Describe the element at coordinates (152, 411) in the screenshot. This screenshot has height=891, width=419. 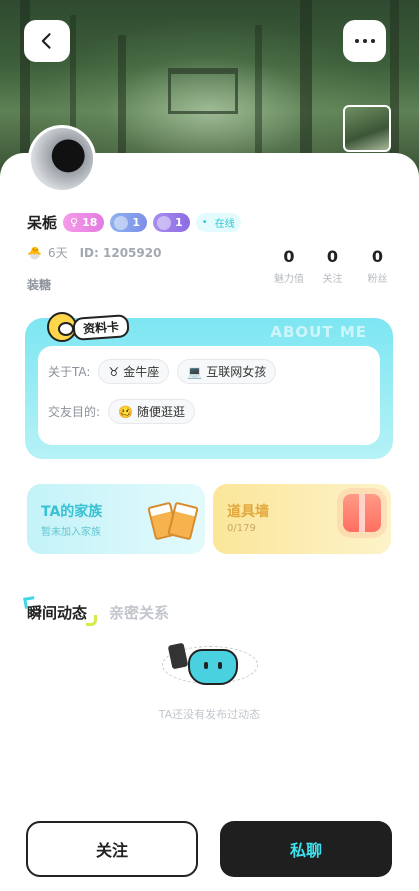
I see `purpose-chip: 🥴 随便逛逛` at that location.